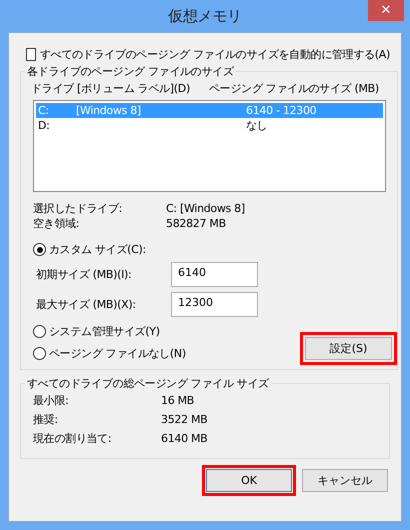 The height and width of the screenshot is (530, 410). I want to click on info-value: C: [Windows 8], so click(205, 208).